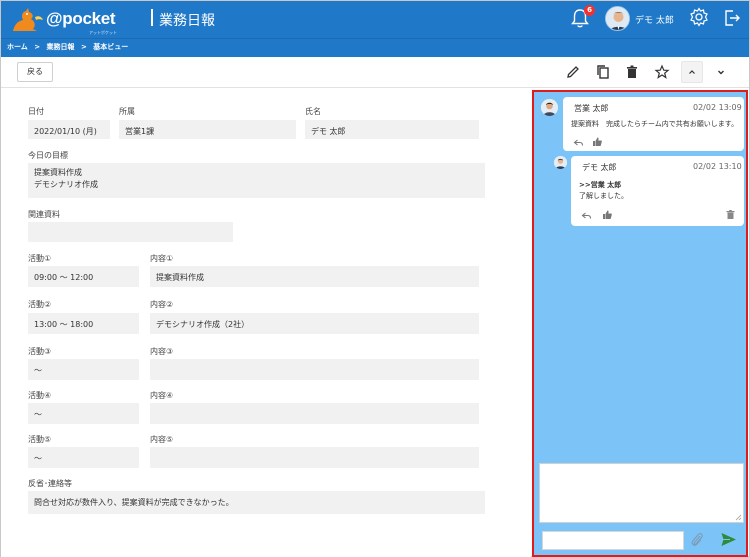  What do you see at coordinates (738, 517) in the screenshot?
I see `resize-handle-icon` at bounding box center [738, 517].